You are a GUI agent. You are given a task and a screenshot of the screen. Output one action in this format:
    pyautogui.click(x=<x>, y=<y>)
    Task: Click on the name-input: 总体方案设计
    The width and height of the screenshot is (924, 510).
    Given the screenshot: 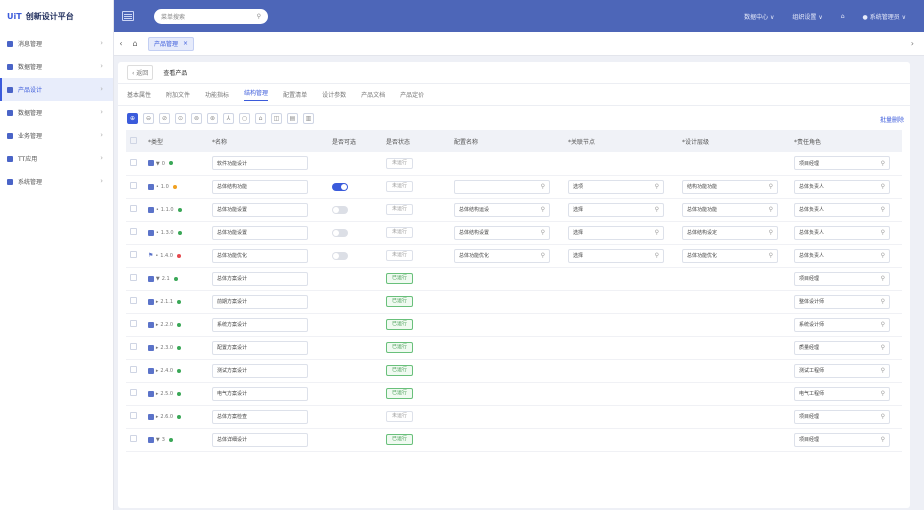 What is the action you would take?
    pyautogui.click(x=260, y=278)
    